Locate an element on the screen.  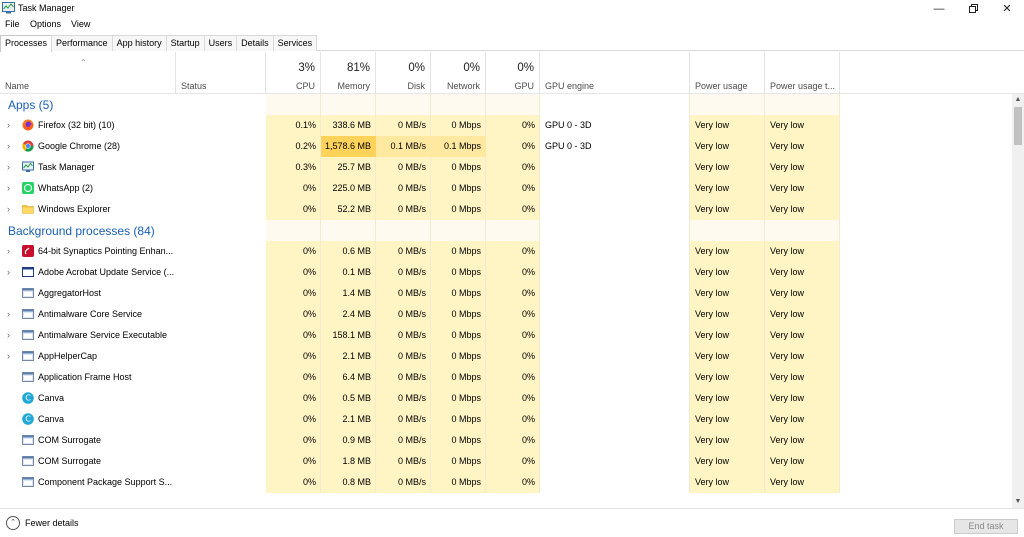
tab-performance: Performance is located at coordinates (82, 43).